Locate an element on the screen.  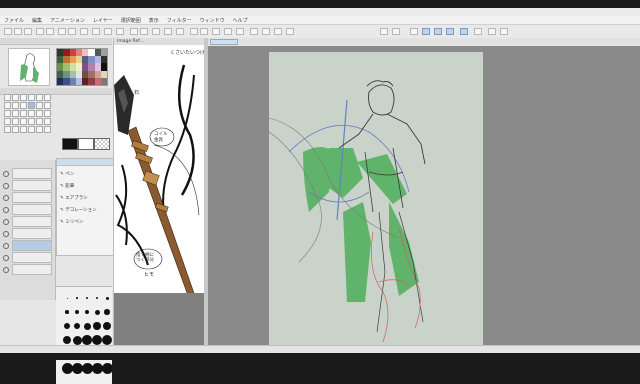
menu-item-5: 表示 is located at coordinates (154, 20).